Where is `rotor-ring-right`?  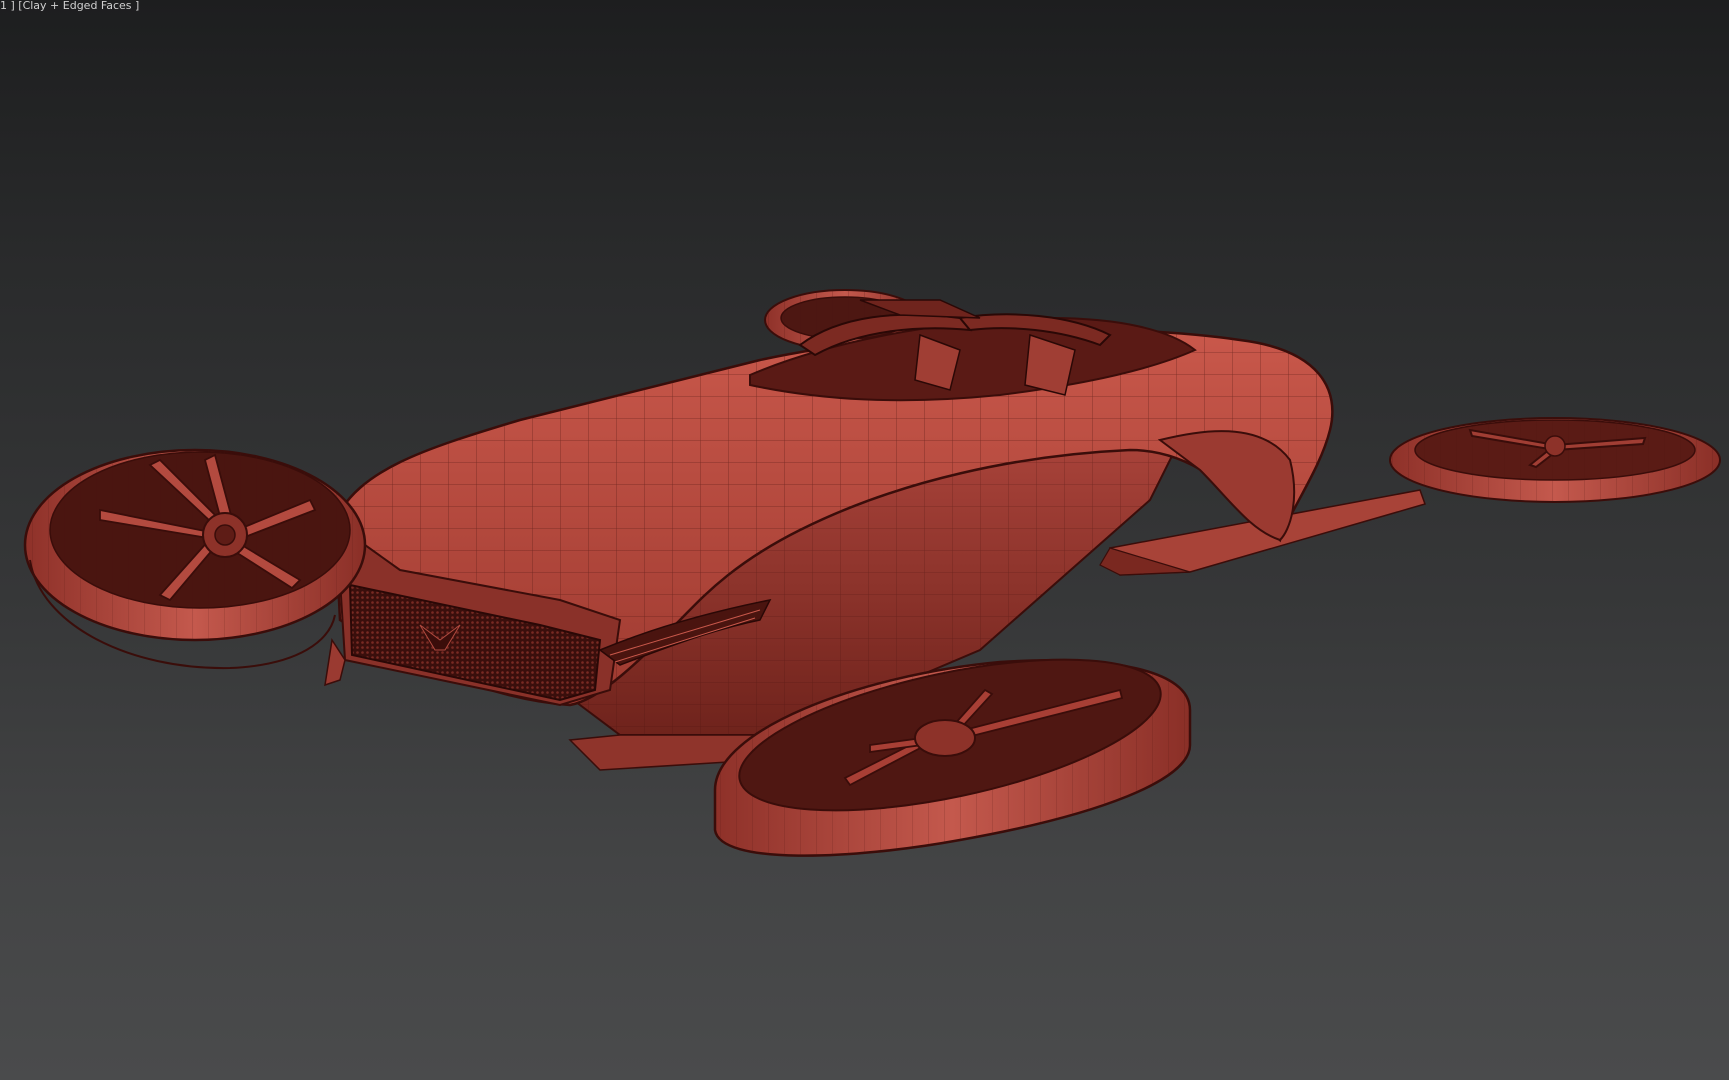 rotor-ring-right is located at coordinates (1555, 460).